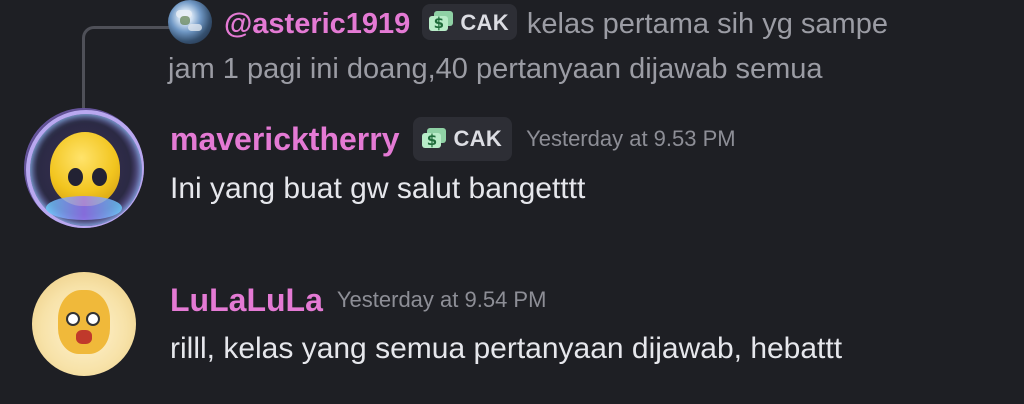 The height and width of the screenshot is (404, 1024). I want to click on message-header: LuLaLuLa Yesterday at 9.54 PM, so click(358, 300).